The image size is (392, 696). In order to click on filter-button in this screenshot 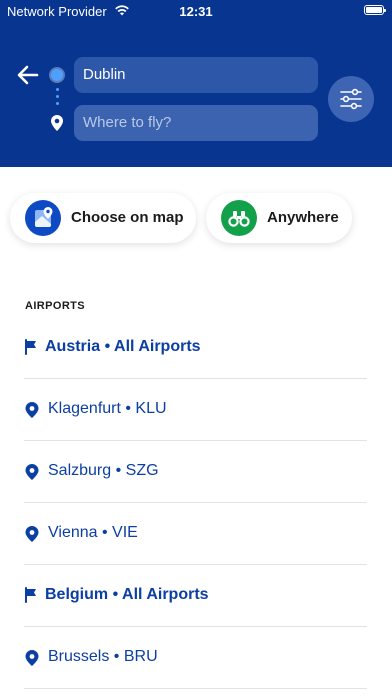, I will do `click(351, 99)`.